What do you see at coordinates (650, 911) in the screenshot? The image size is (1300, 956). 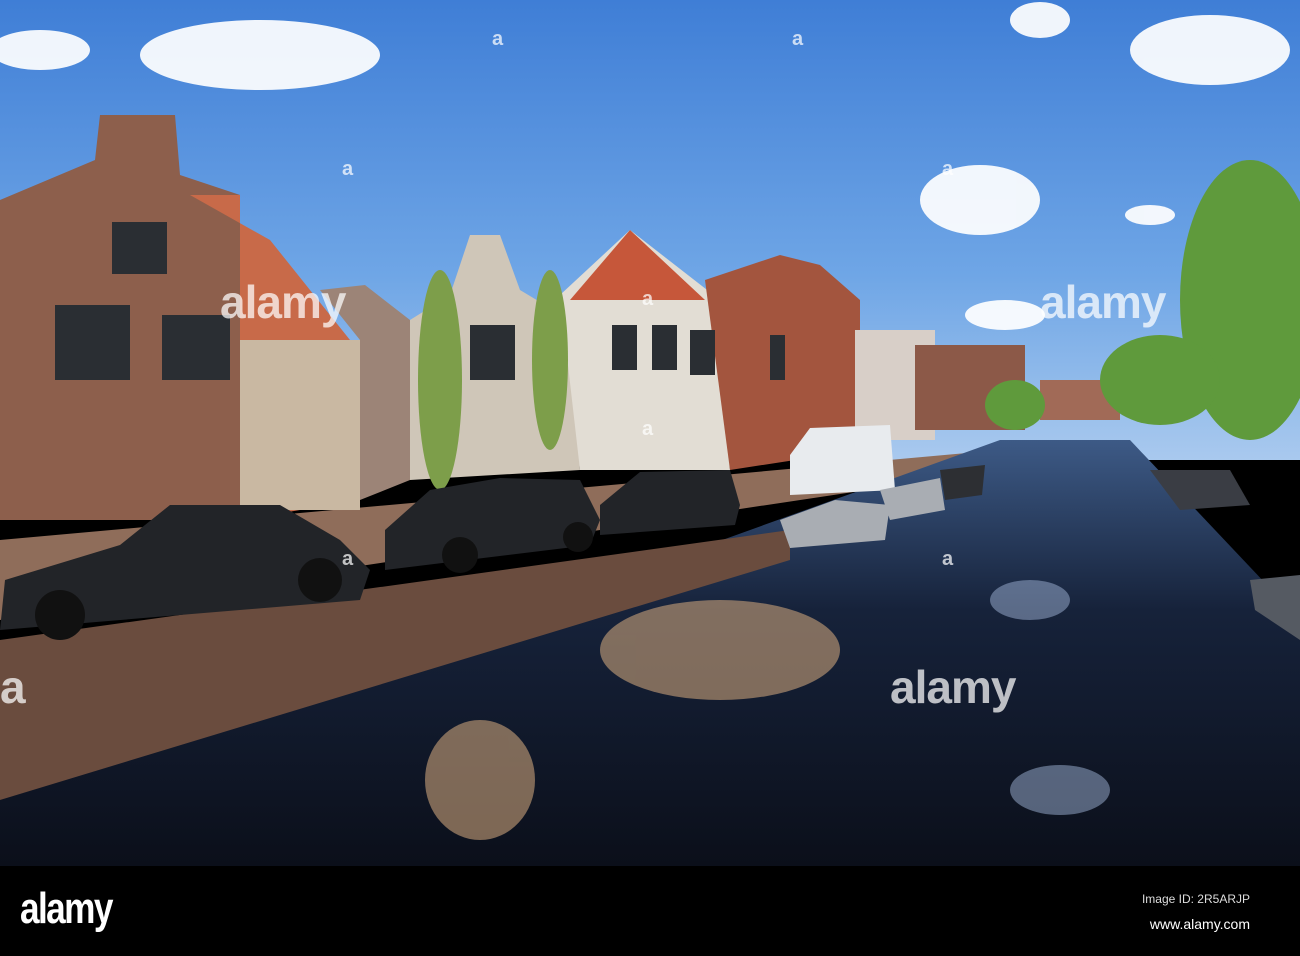 I see `footer-bar: alamy Image ID: 2R5ARJP www.alamy.com` at bounding box center [650, 911].